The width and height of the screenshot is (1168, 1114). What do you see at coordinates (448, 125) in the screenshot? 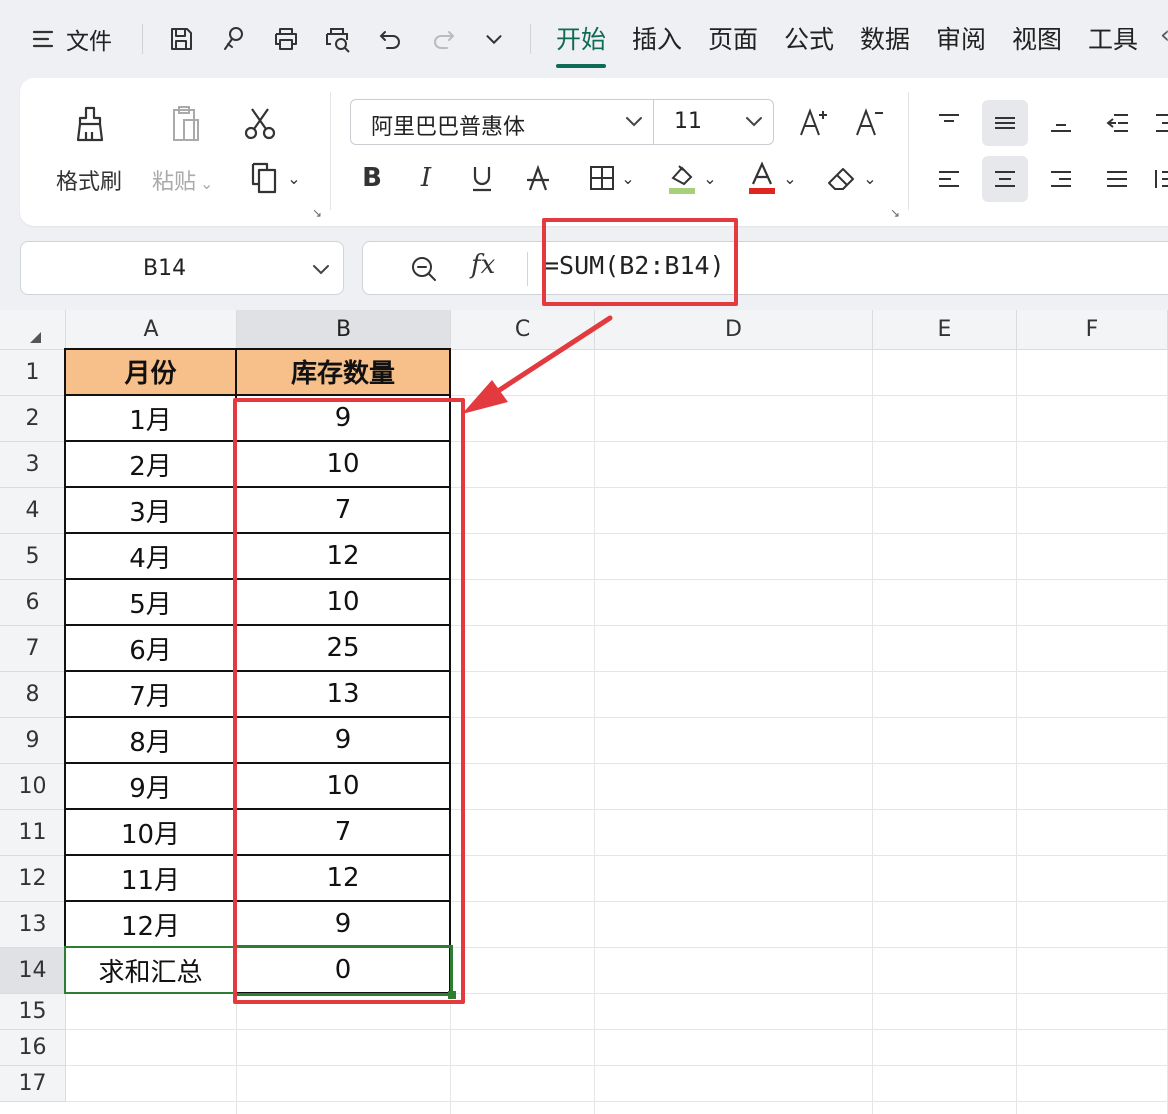
I see `font-name-select: 阿里巴巴普惠体` at bounding box center [448, 125].